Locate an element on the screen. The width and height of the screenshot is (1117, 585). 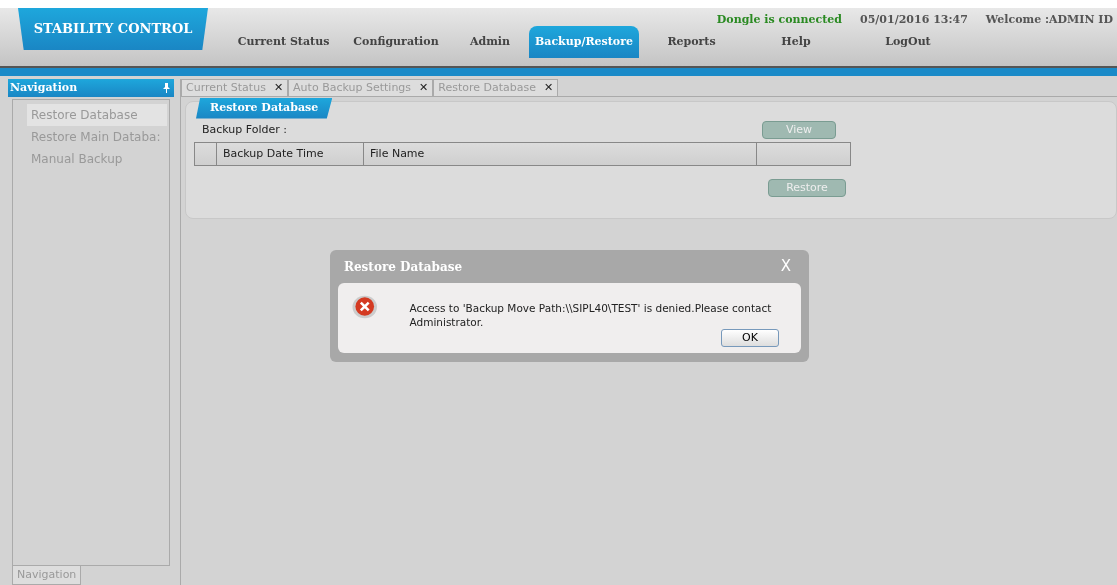
panel-title: Navigation is located at coordinates (44, 87).